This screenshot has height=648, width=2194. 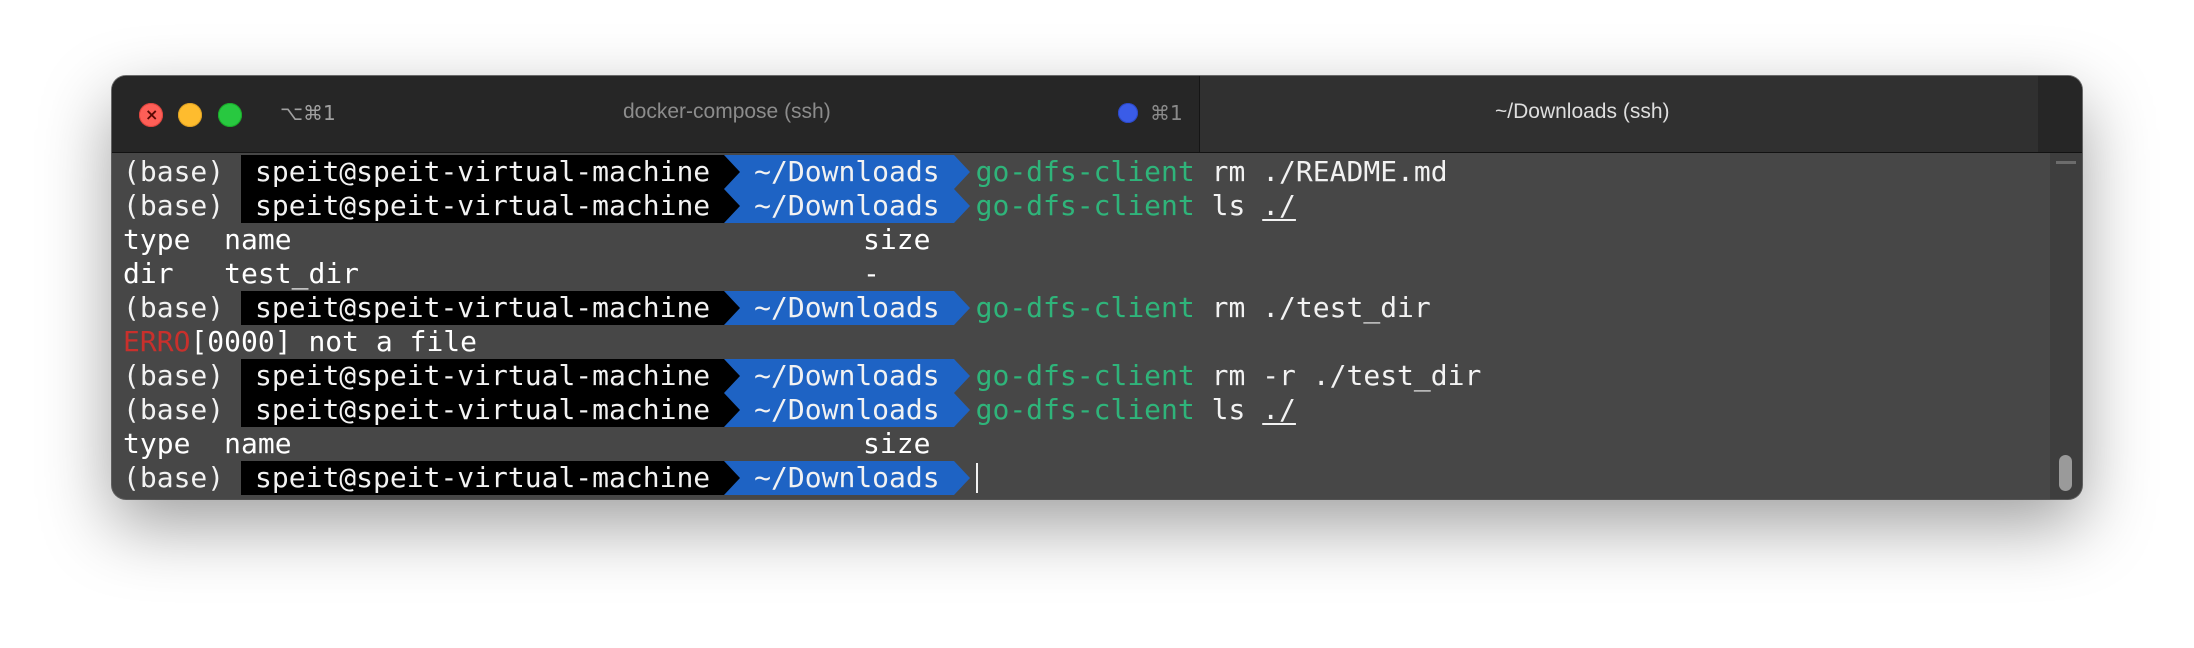 I want to click on tab-shortcut: ⌘1, so click(x=1166, y=113).